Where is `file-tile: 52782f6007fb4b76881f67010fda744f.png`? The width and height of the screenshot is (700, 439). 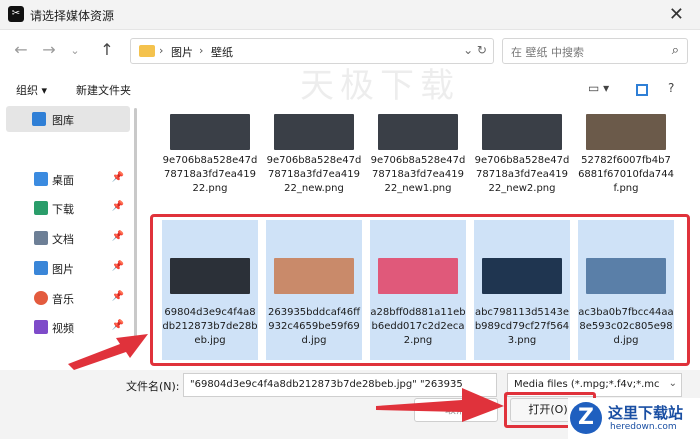
file-tile: 52782f6007fb4b76881f67010fda744f.png is located at coordinates (626, 154).